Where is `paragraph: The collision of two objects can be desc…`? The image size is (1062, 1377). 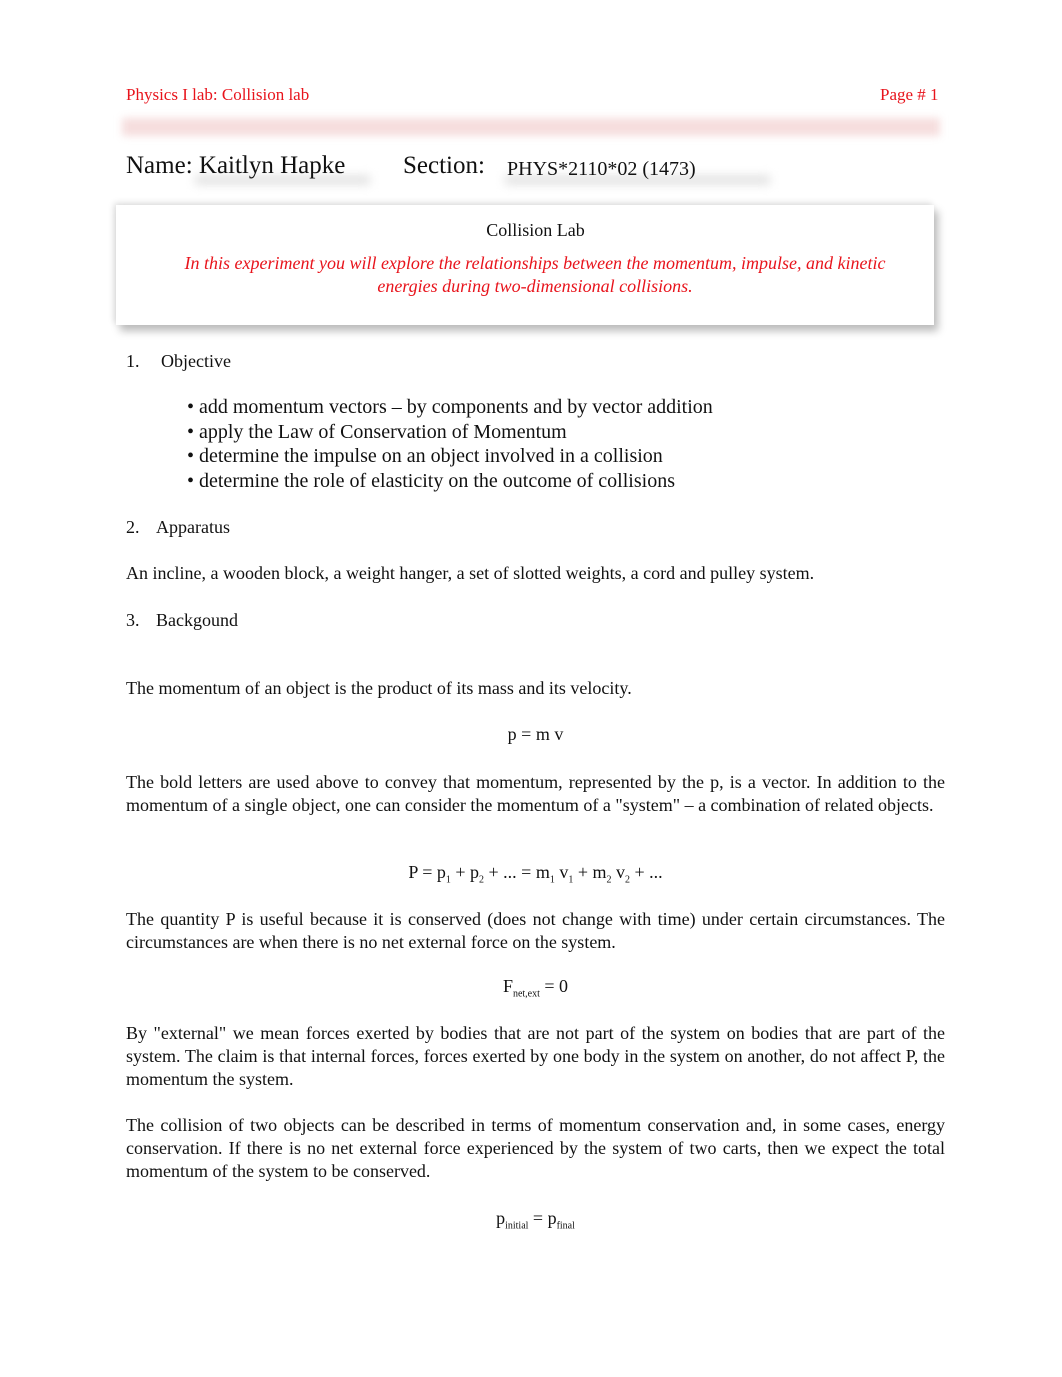 paragraph: The collision of two objects can be desc… is located at coordinates (535, 1148).